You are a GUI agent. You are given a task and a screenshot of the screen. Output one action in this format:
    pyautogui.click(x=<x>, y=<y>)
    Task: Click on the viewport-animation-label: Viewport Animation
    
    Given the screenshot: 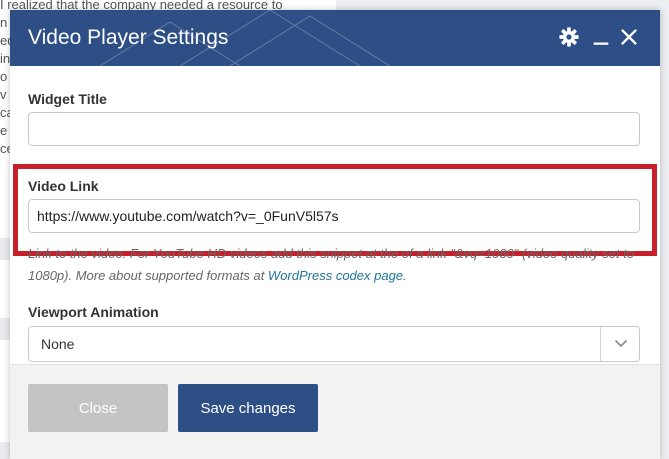 What is the action you would take?
    pyautogui.click(x=93, y=312)
    